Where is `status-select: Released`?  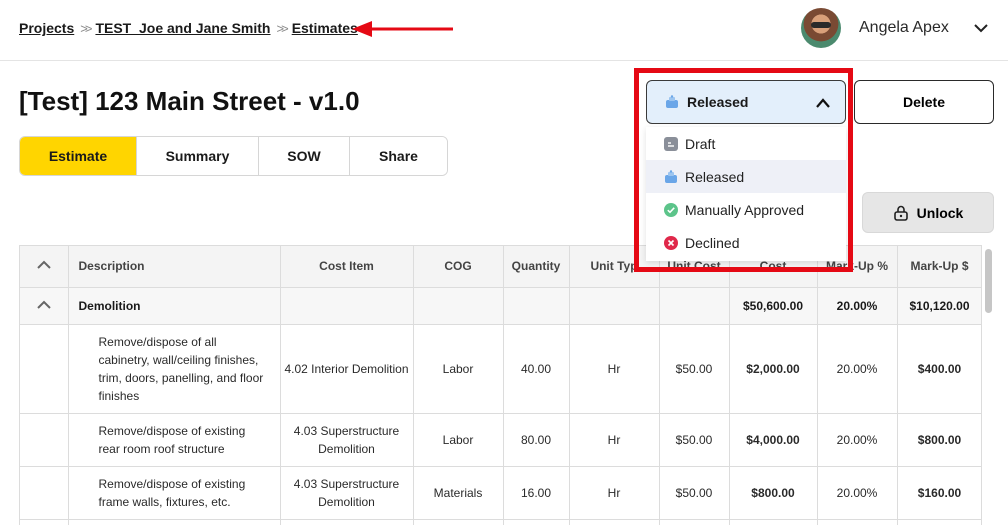 status-select: Released is located at coordinates (746, 102).